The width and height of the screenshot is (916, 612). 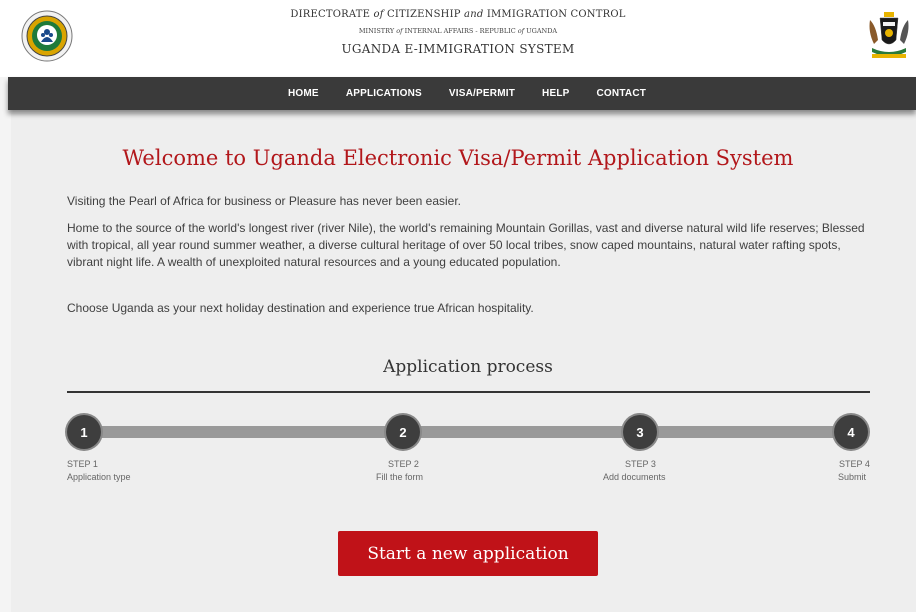 I want to click on step-1-desc: Application type, so click(x=99, y=477).